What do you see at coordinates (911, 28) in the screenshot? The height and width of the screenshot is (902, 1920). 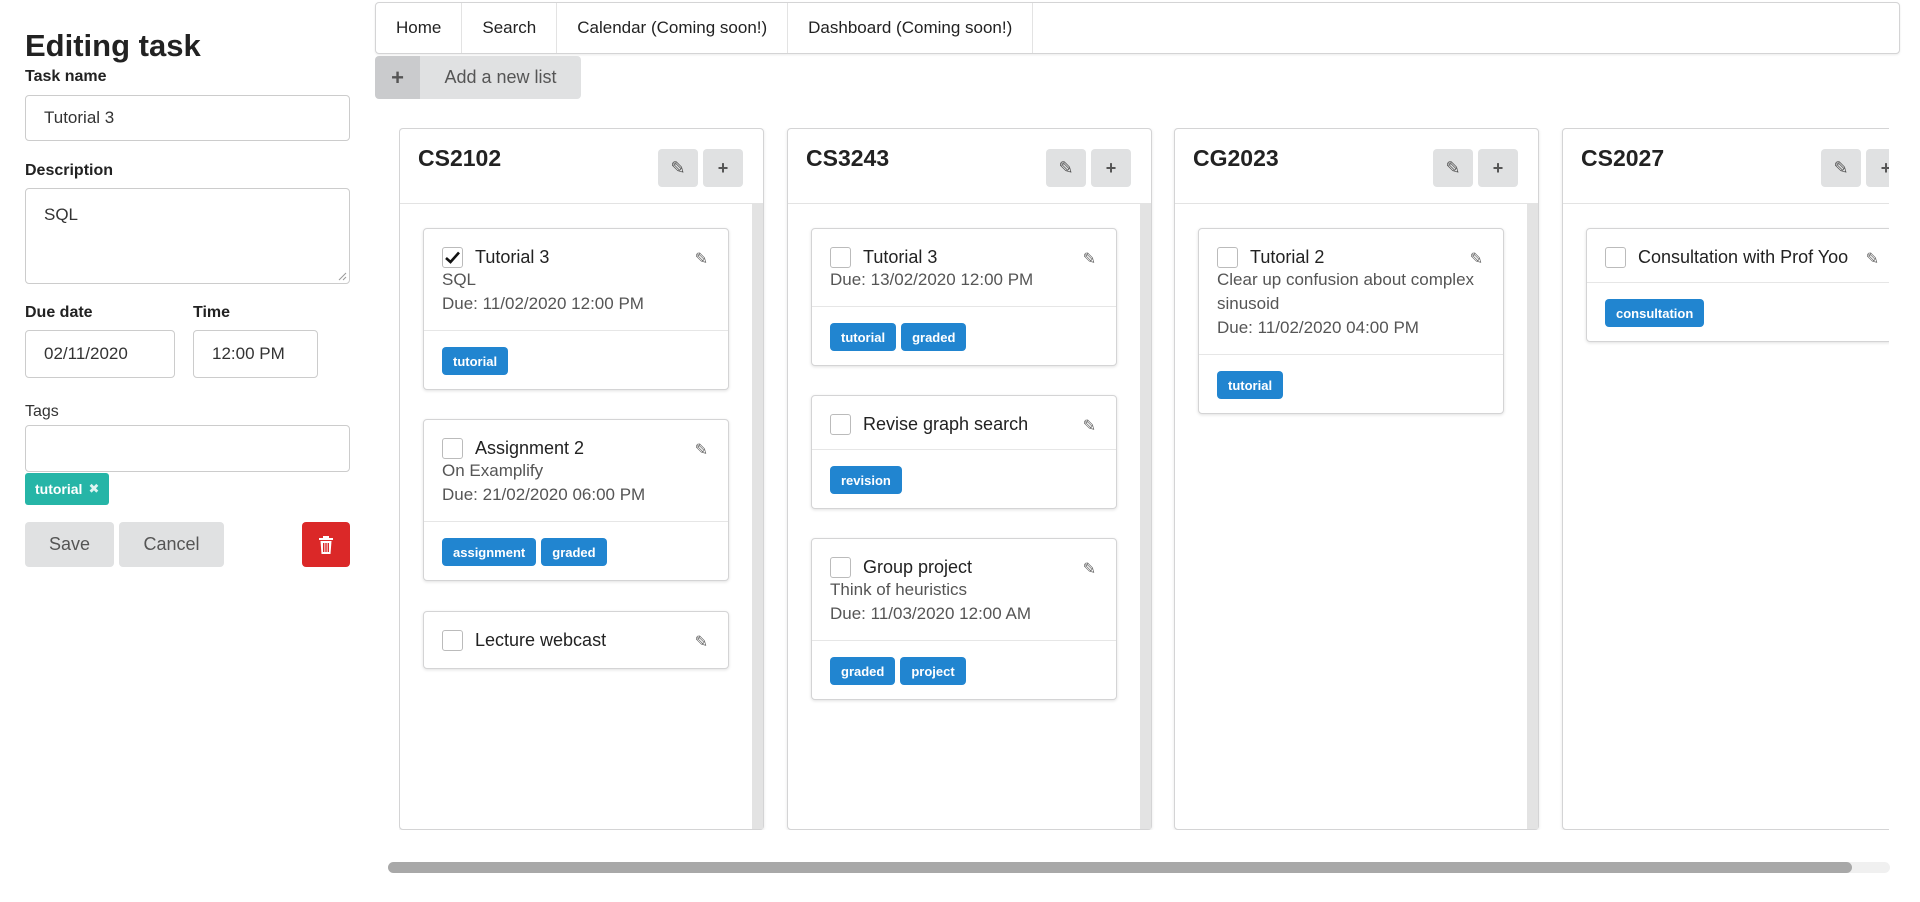 I see `nav-dashboard: Dashboard (Coming soon!)` at bounding box center [911, 28].